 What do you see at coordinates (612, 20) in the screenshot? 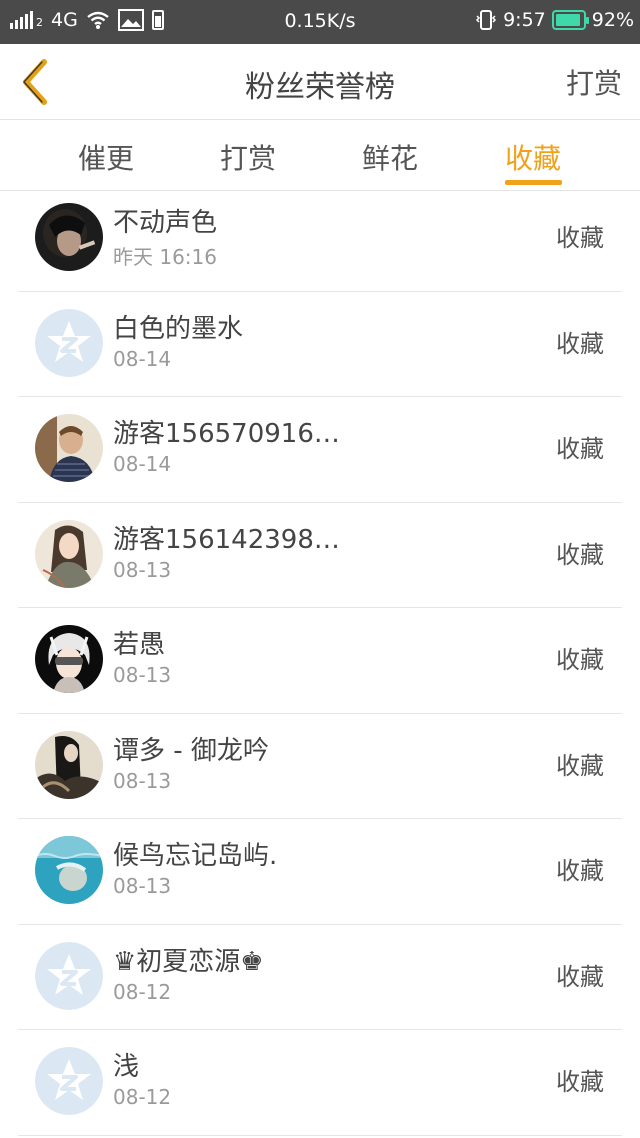
I see `battery-percent: 92%` at bounding box center [612, 20].